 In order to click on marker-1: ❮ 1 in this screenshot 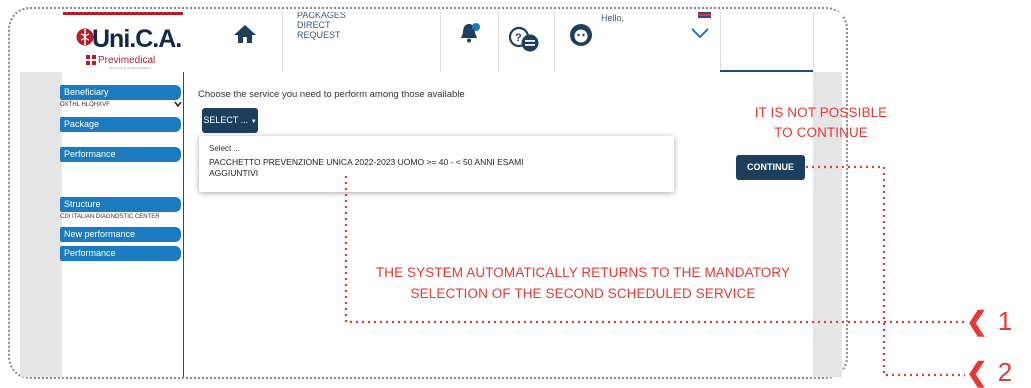, I will do `click(989, 321)`.